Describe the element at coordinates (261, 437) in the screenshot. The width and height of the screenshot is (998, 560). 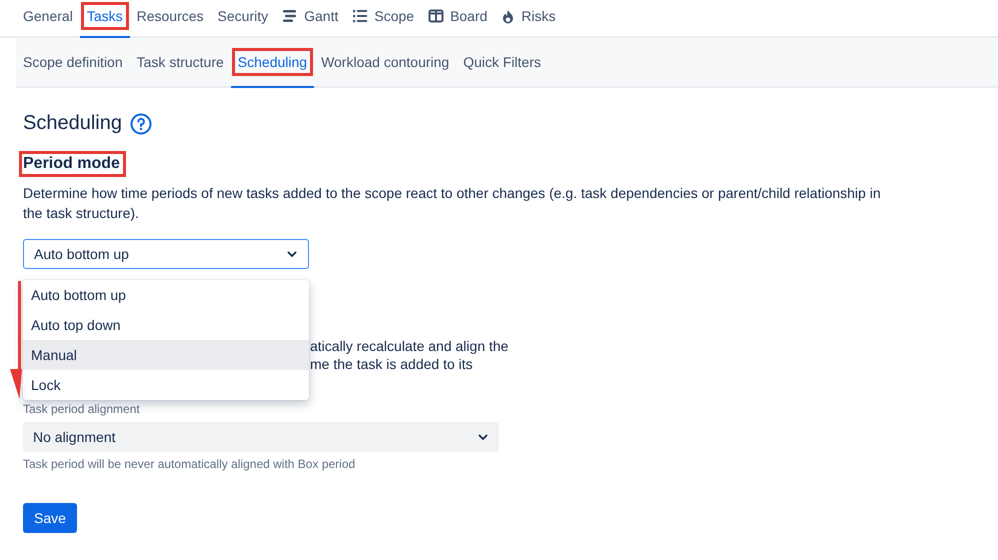
I see `alignment-select: No alignment` at that location.